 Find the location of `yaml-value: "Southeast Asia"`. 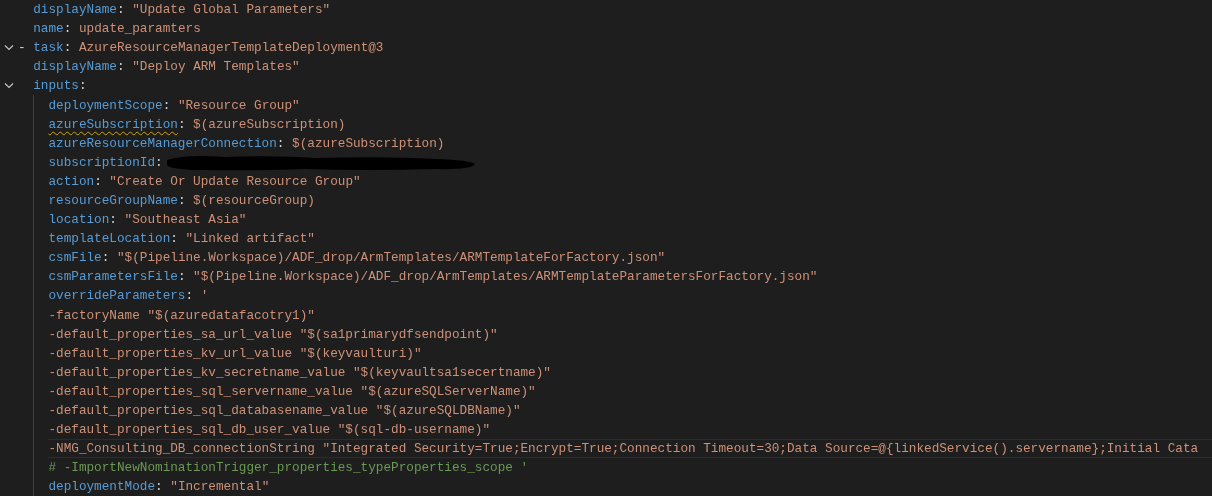

yaml-value: "Southeast Asia" is located at coordinates (185, 220).